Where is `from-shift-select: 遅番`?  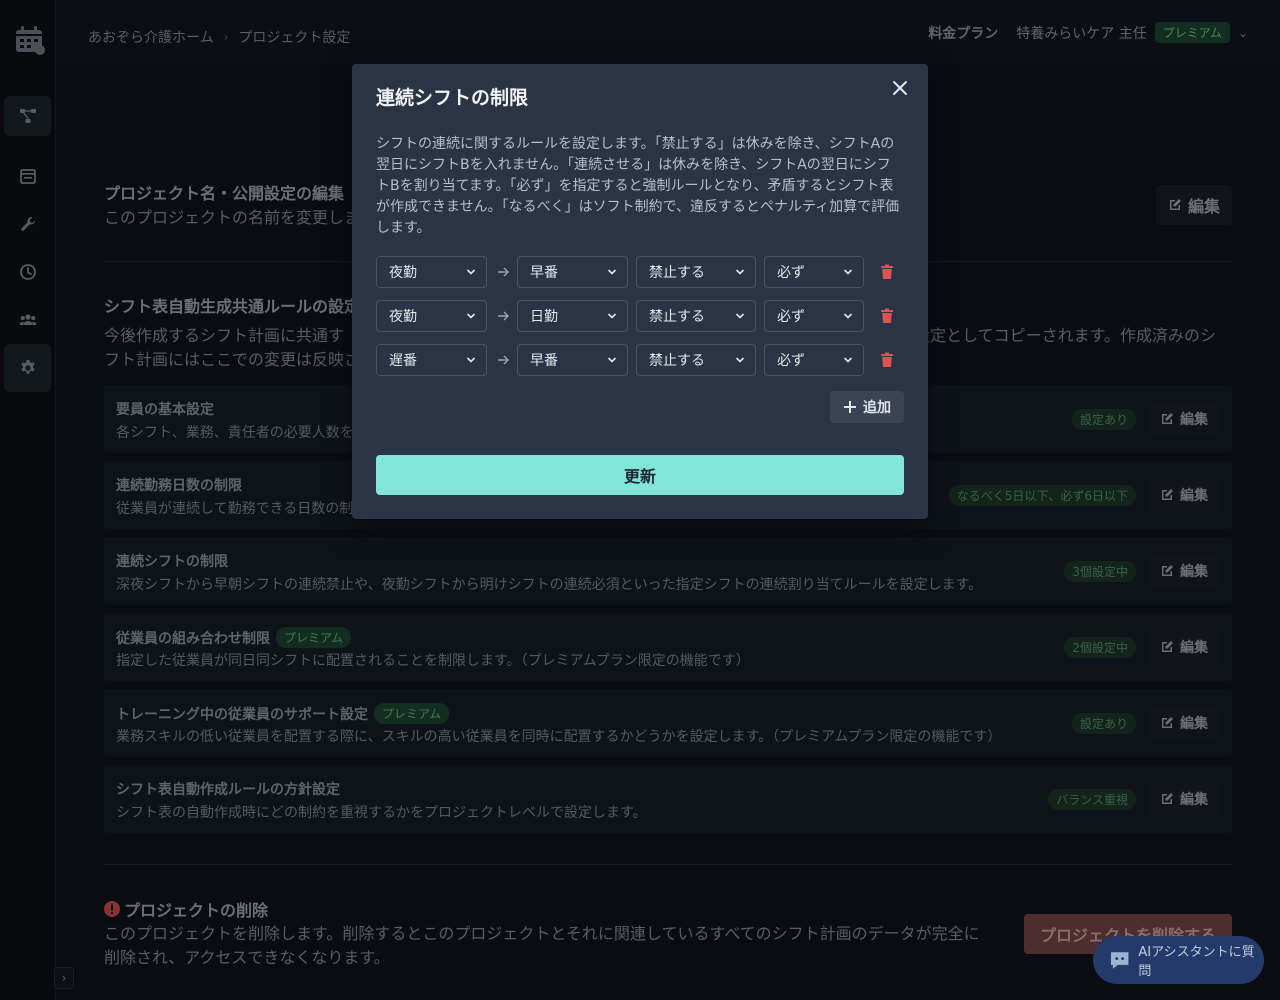 from-shift-select: 遅番 is located at coordinates (431, 360).